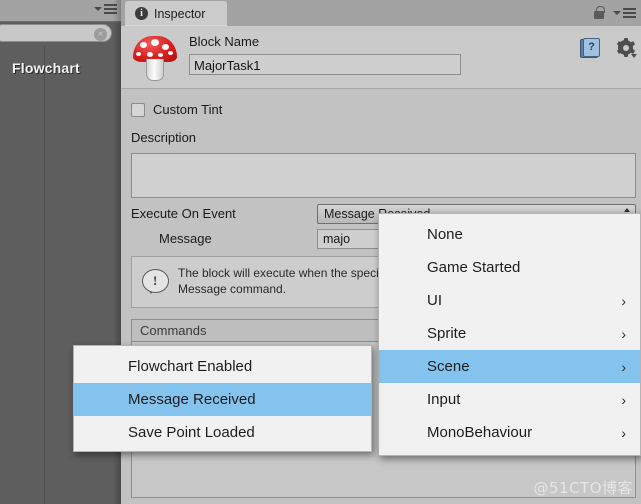 The width and height of the screenshot is (641, 504). I want to click on submenu-item-label: Message Received, so click(192, 399).